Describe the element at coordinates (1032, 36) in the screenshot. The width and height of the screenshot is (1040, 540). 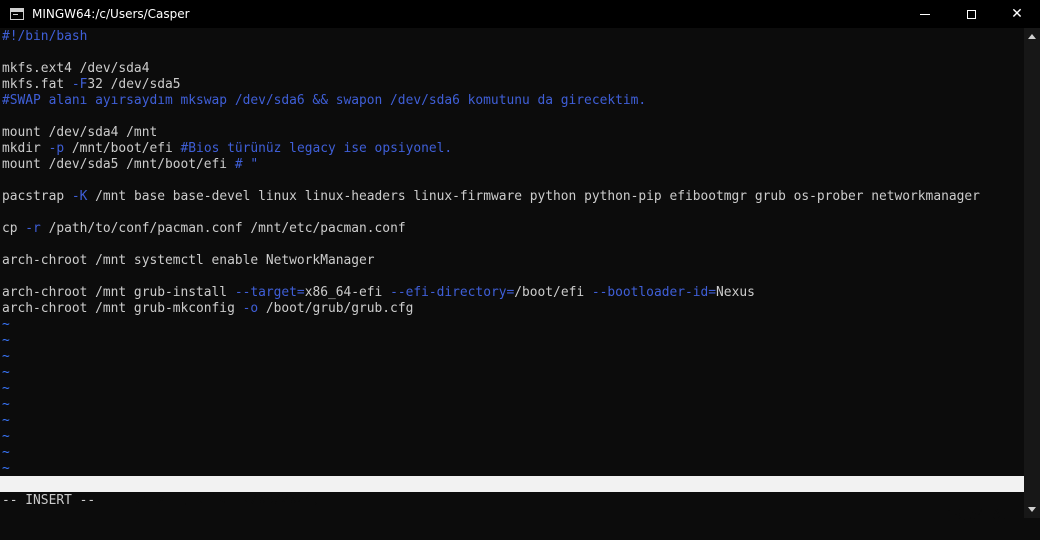
I see `scroll-up-arrow-icon` at that location.